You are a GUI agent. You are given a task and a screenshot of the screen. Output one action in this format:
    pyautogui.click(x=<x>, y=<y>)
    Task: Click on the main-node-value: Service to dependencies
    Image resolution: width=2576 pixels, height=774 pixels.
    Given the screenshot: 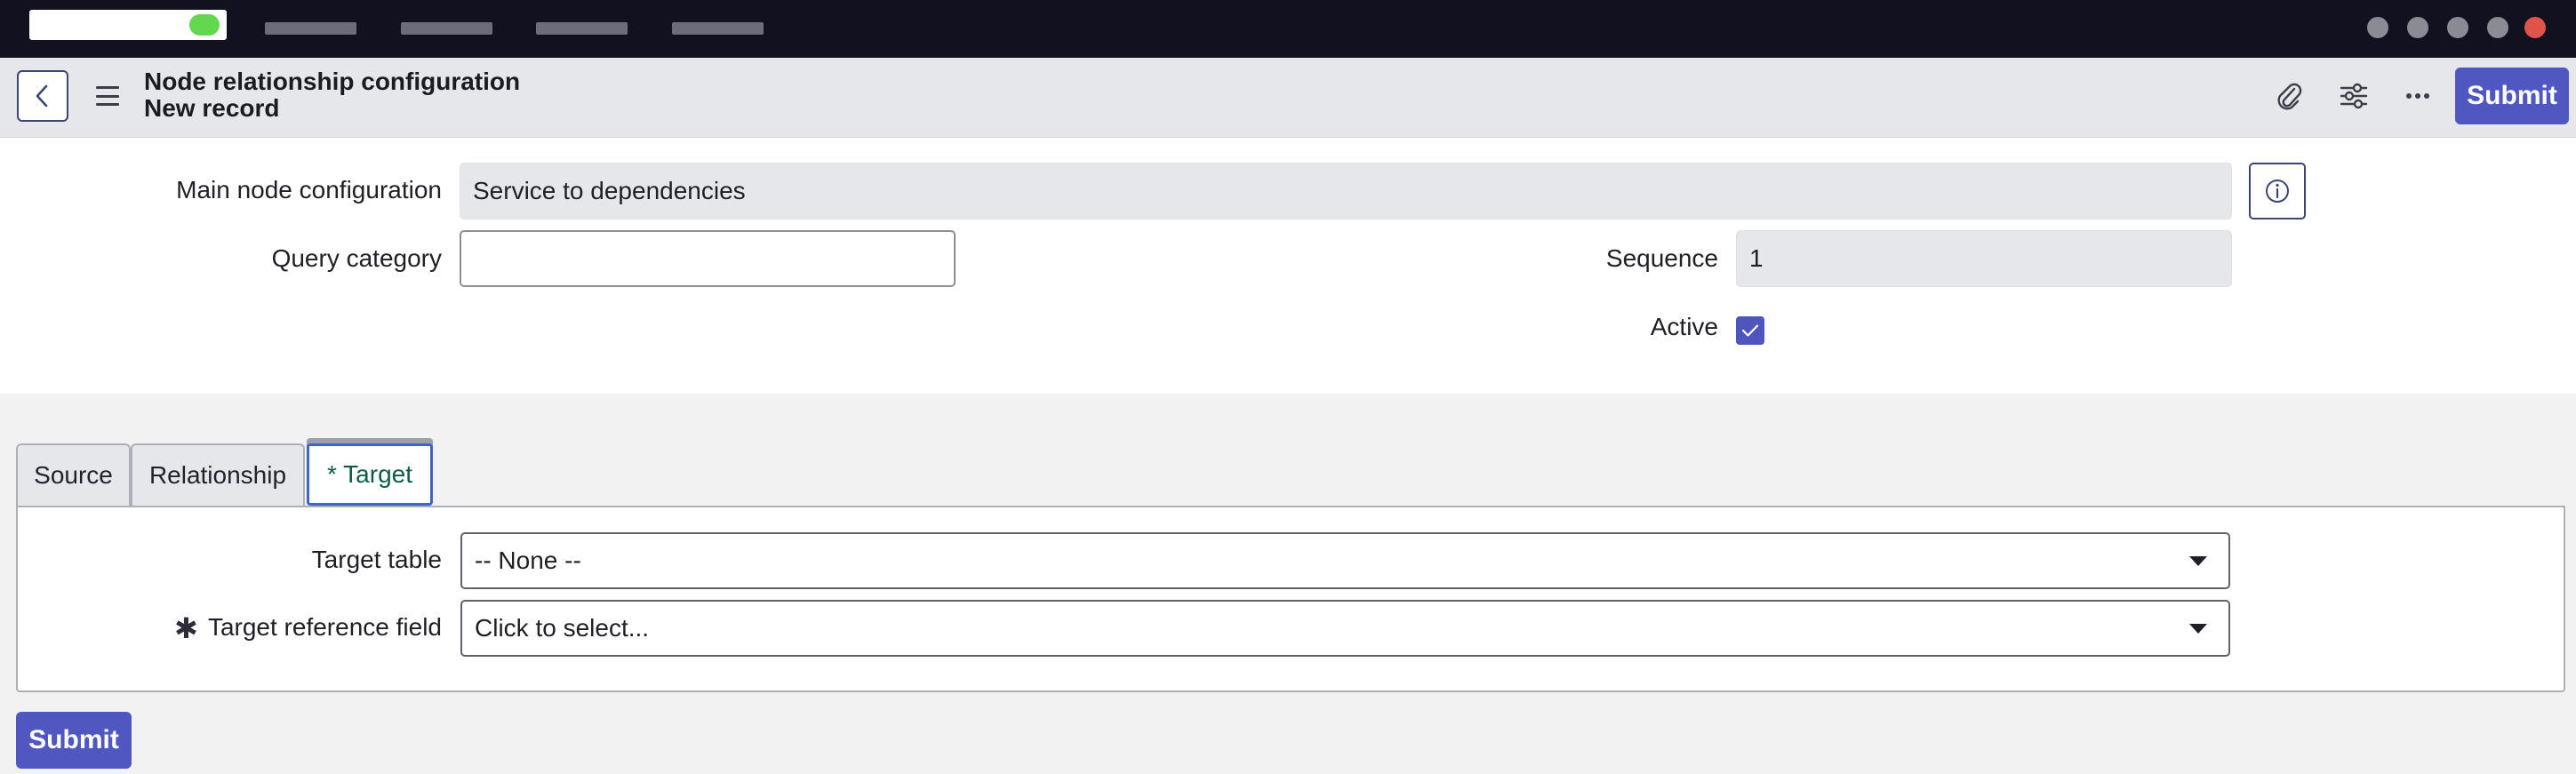 What is the action you would take?
    pyautogui.click(x=609, y=190)
    